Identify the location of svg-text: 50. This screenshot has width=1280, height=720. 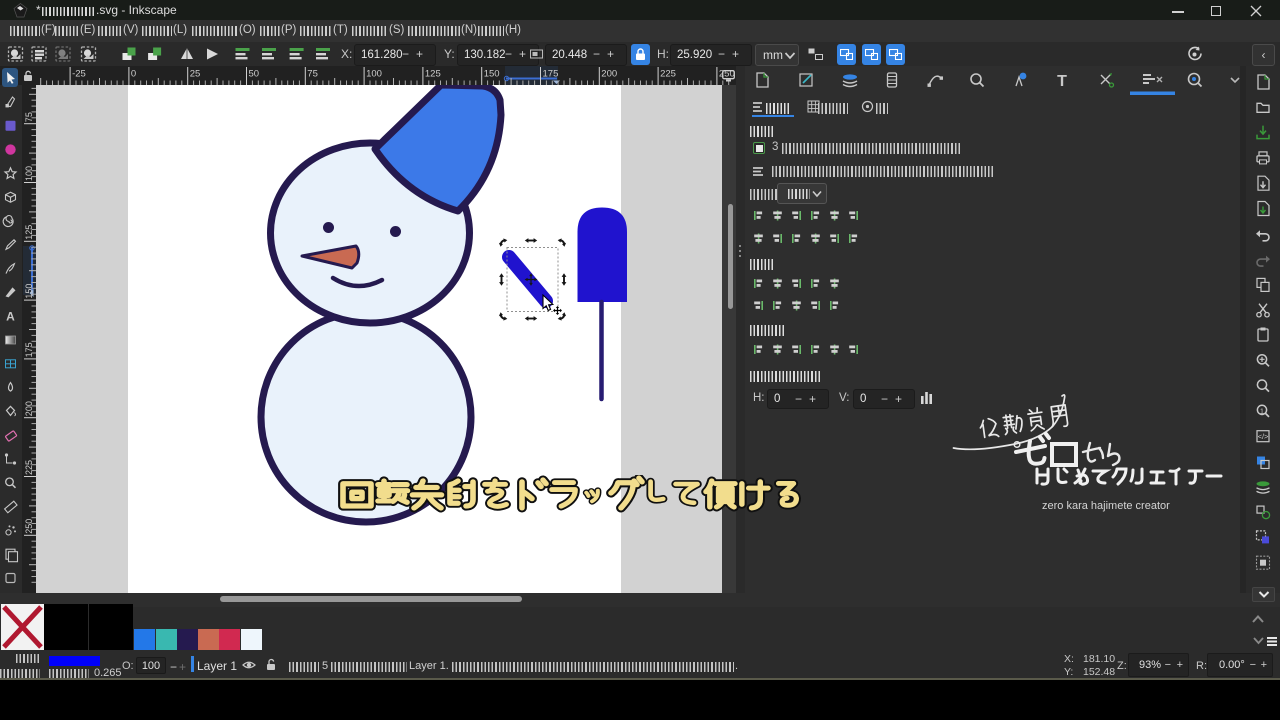
(254, 74).